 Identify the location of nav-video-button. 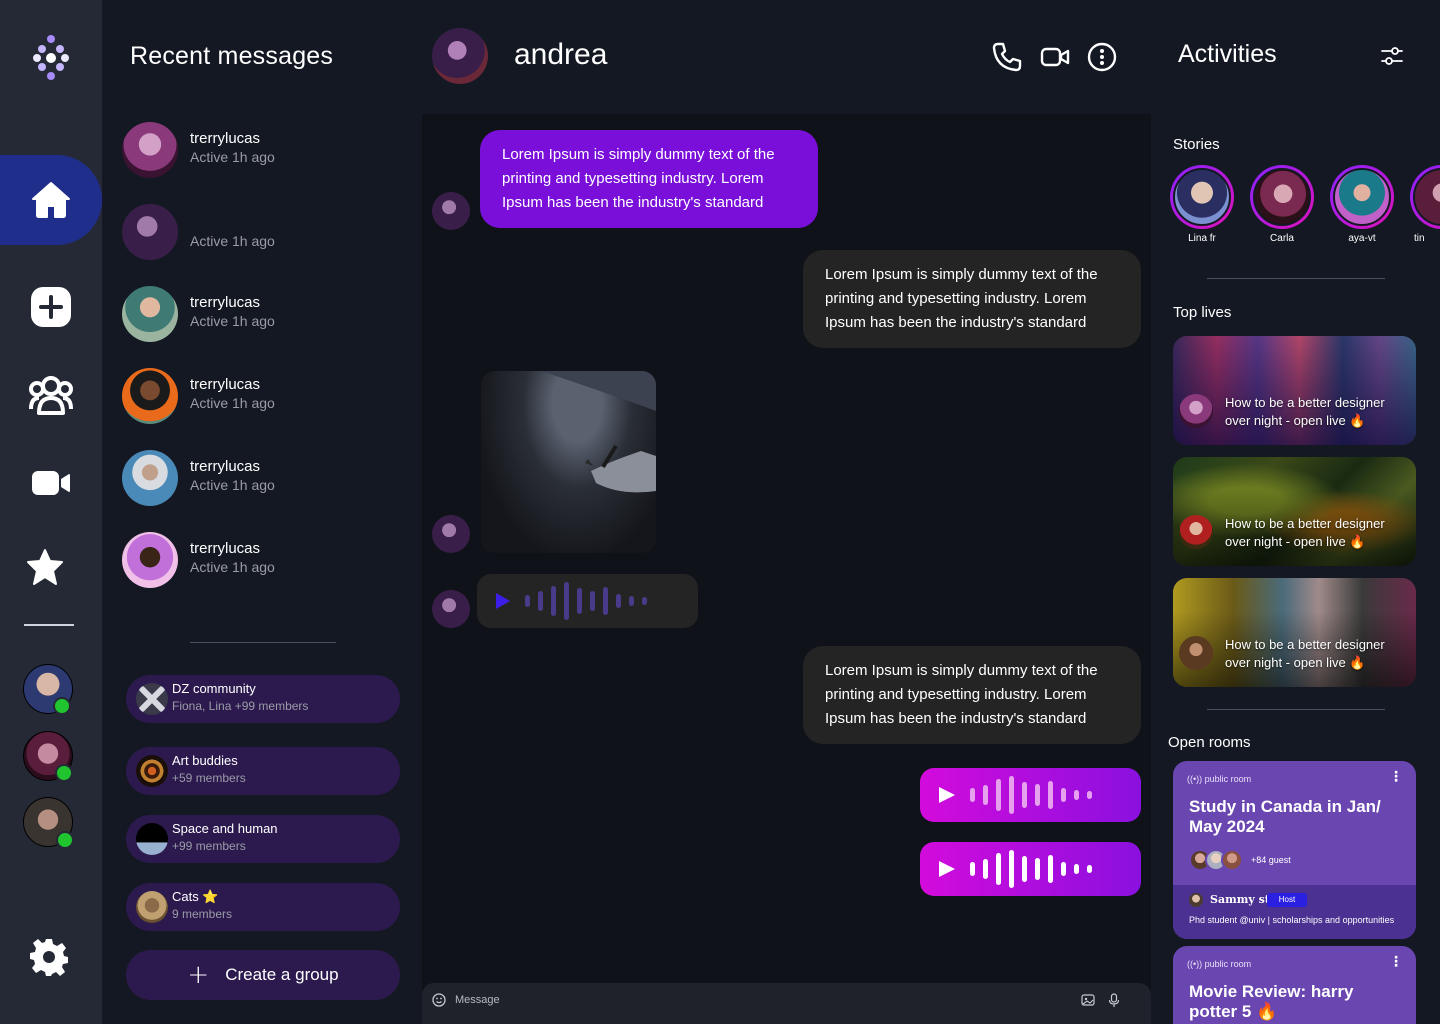
(51, 483).